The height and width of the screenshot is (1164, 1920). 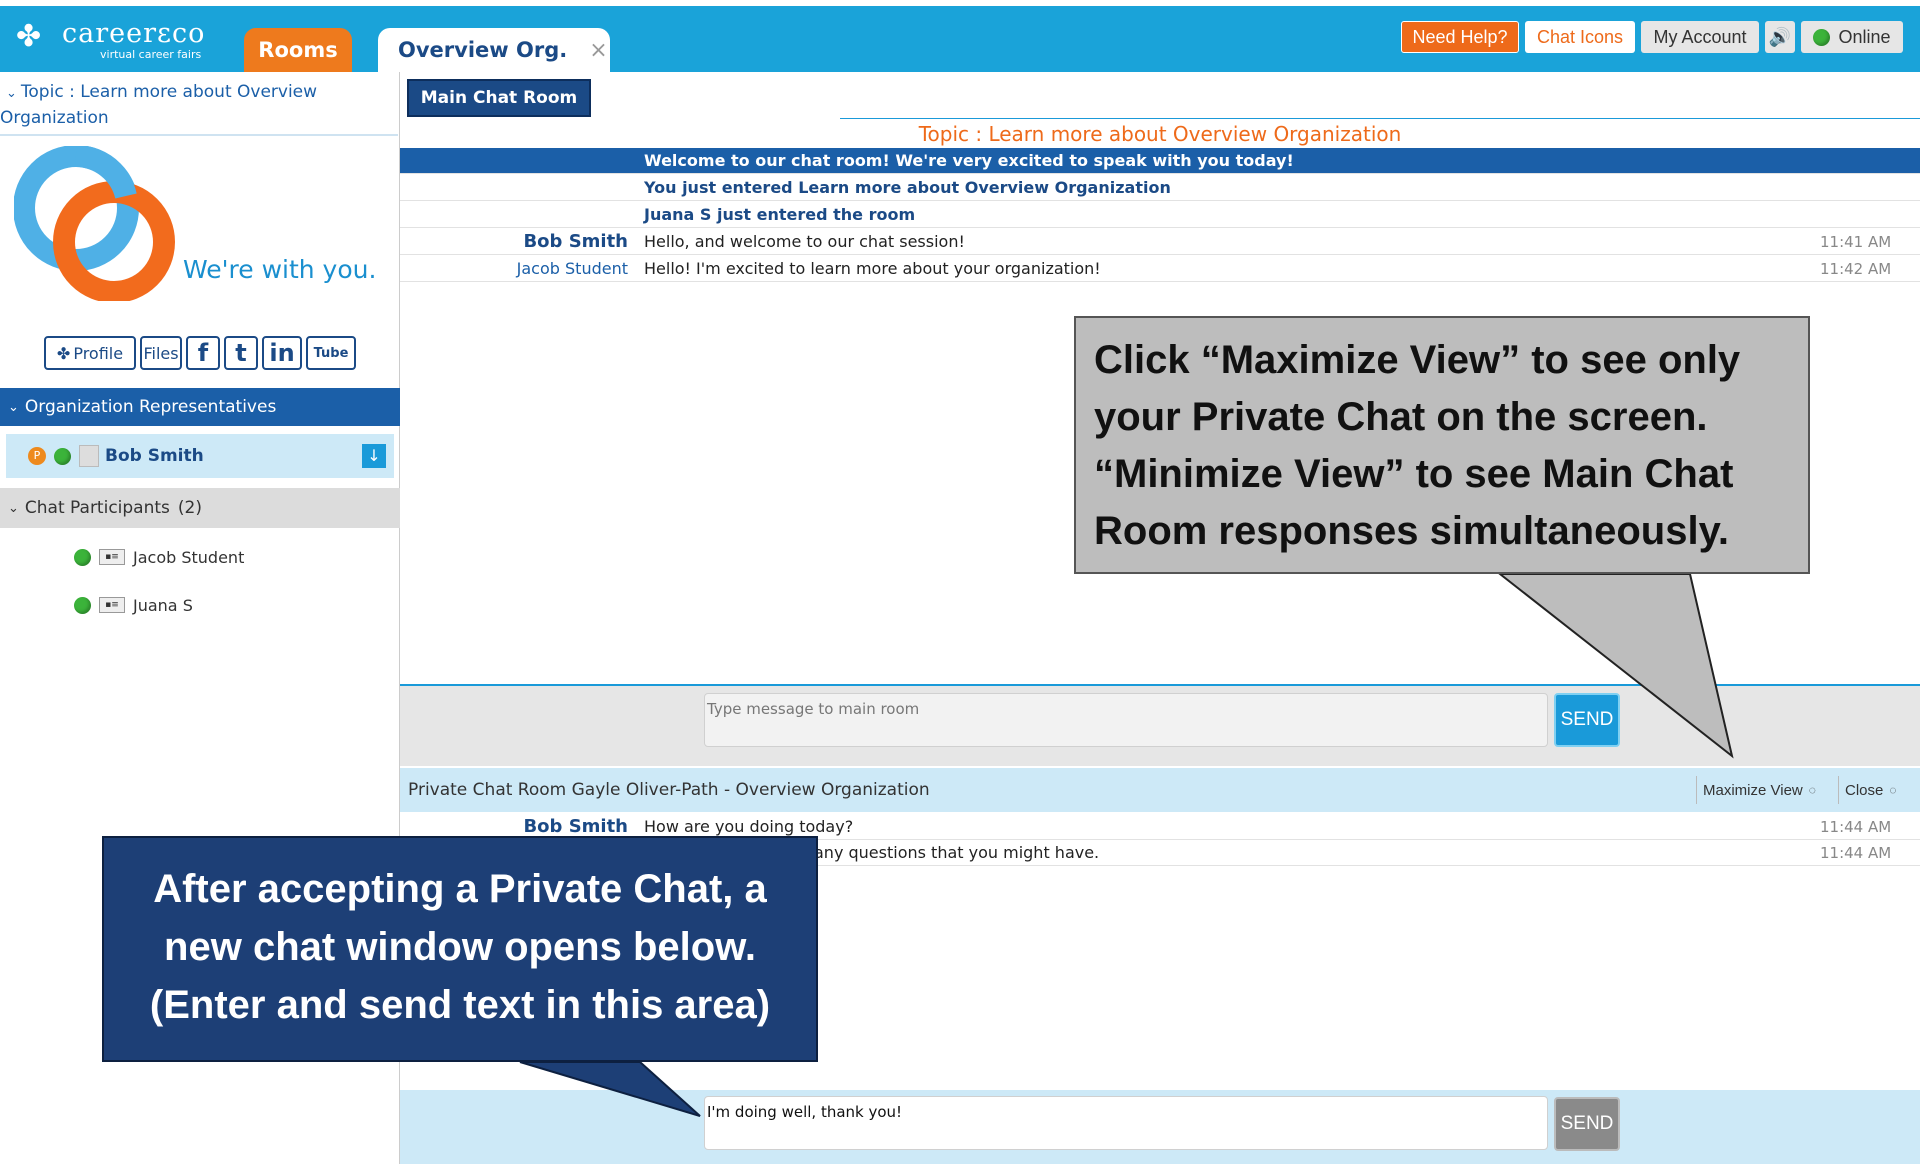 I want to click on callout-line: new chat window opens below., so click(x=460, y=947).